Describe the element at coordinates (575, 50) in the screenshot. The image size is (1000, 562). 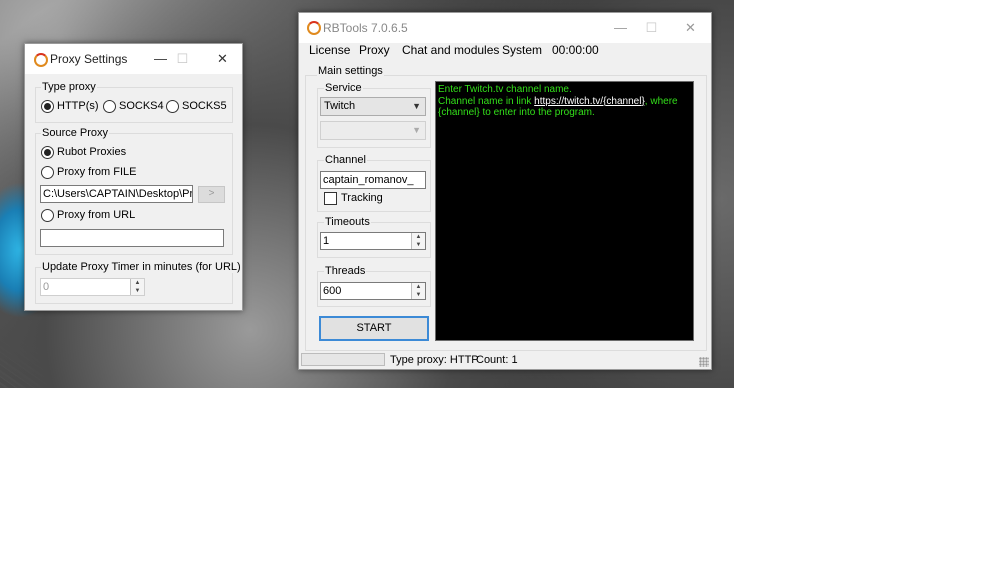
I see `timer-display: 00:00:00` at that location.